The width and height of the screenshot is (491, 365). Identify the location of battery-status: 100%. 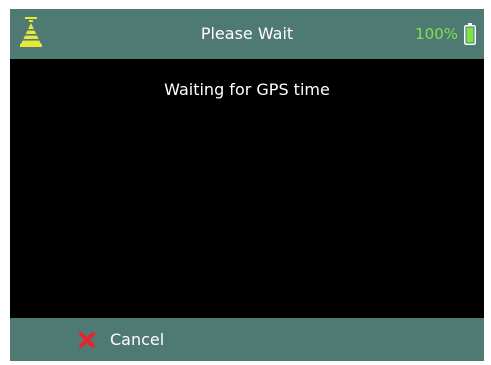
(445, 34).